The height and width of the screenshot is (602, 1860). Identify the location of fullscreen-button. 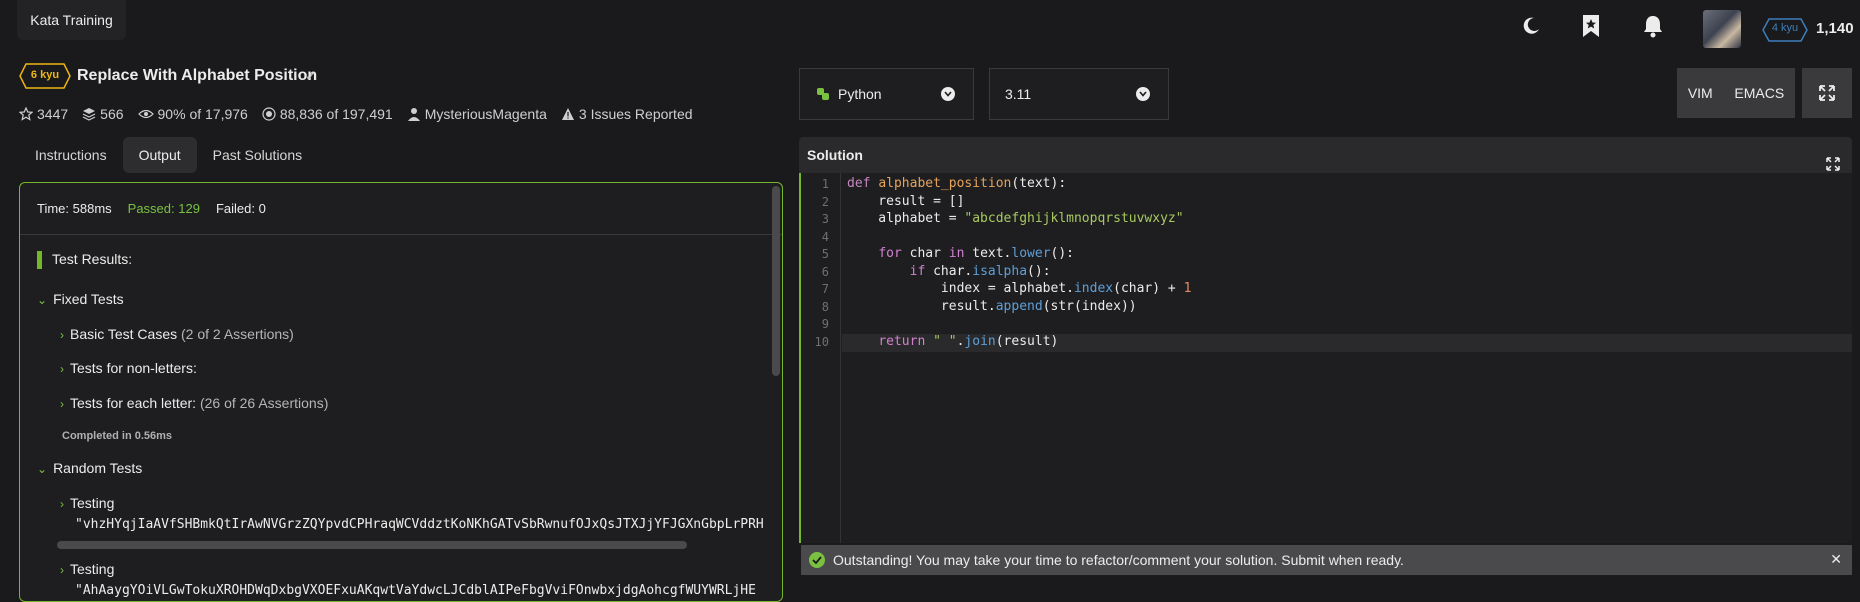
(1827, 93).